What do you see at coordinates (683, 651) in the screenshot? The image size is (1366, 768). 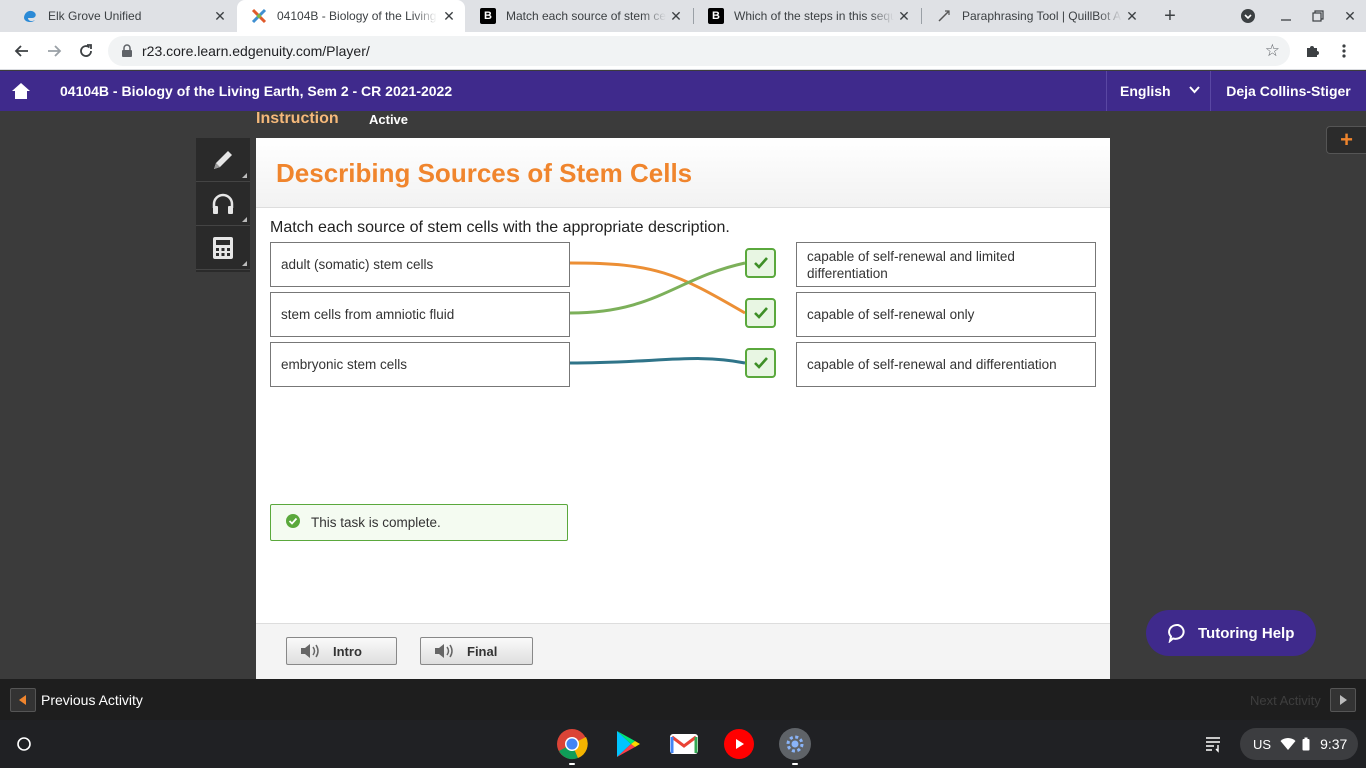 I see `activity-footer: Intro Final` at bounding box center [683, 651].